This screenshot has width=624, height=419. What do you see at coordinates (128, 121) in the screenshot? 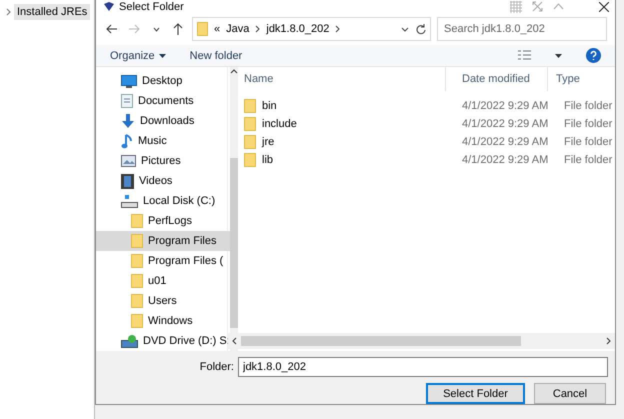
I see `down-arrow-icon` at bounding box center [128, 121].